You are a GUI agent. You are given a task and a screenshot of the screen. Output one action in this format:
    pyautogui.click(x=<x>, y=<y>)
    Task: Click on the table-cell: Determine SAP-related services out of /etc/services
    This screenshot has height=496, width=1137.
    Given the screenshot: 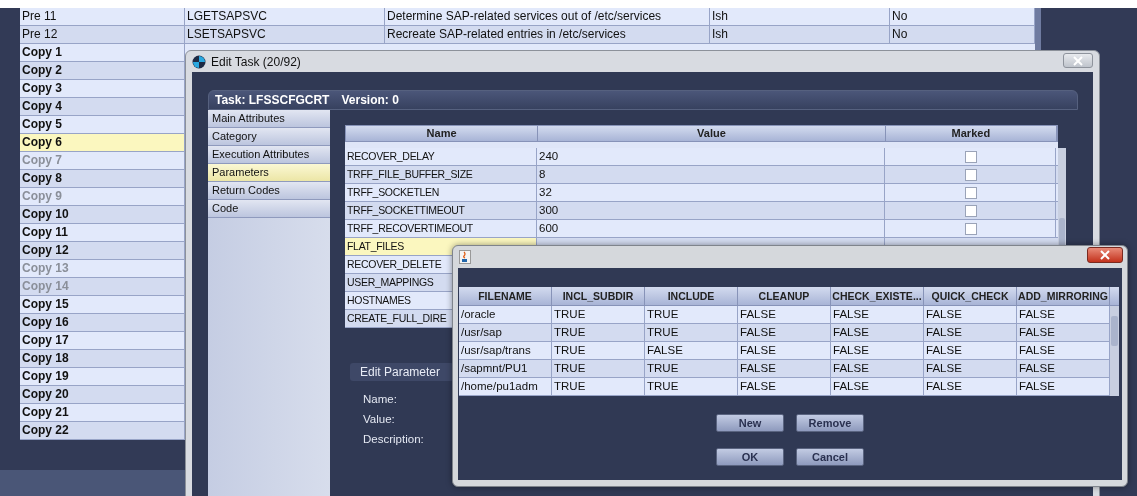 What is the action you would take?
    pyautogui.click(x=547, y=16)
    